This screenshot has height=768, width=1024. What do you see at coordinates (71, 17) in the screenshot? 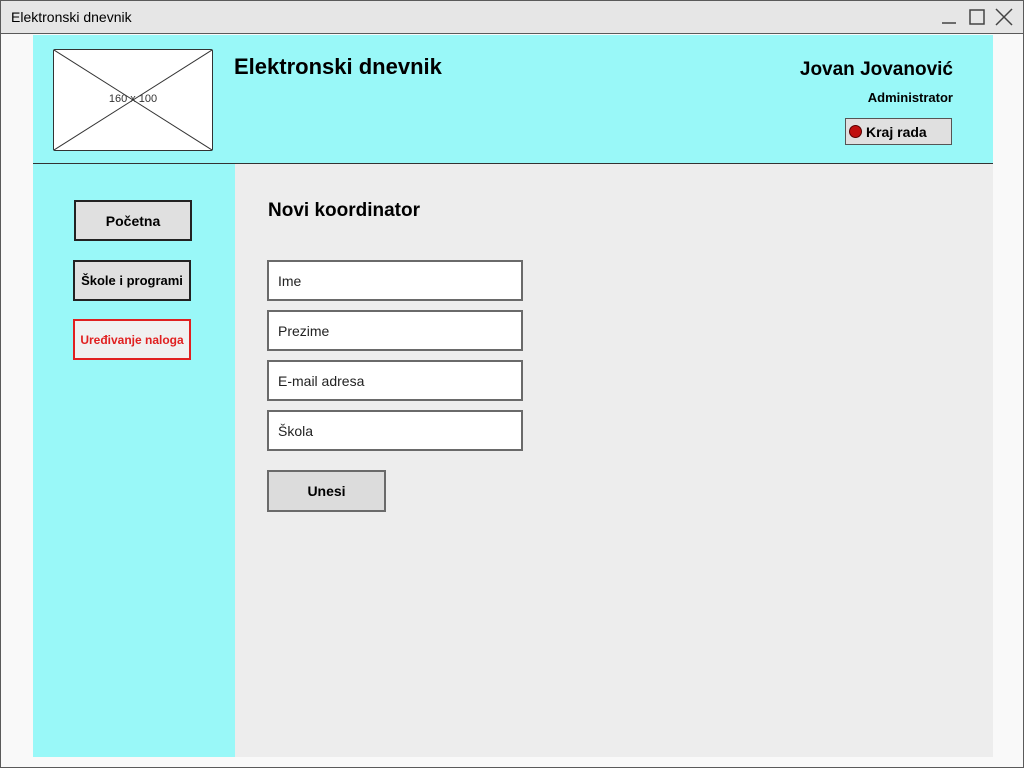
I see `window-title: Elektronski dnevnik` at bounding box center [71, 17].